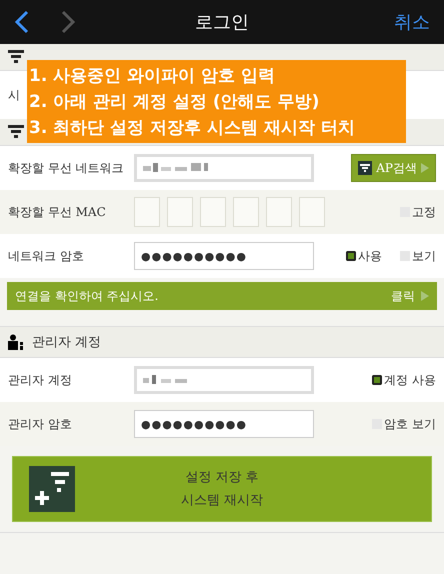 This screenshot has width=444, height=574. Describe the element at coordinates (40, 424) in the screenshot. I see `field-label: 관리자 암호` at that location.